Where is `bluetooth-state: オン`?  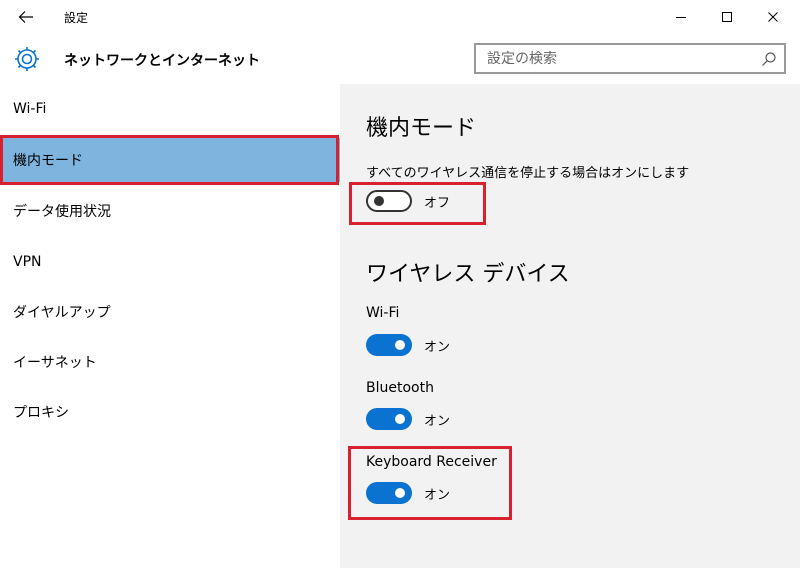
bluetooth-state: オン is located at coordinates (437, 421).